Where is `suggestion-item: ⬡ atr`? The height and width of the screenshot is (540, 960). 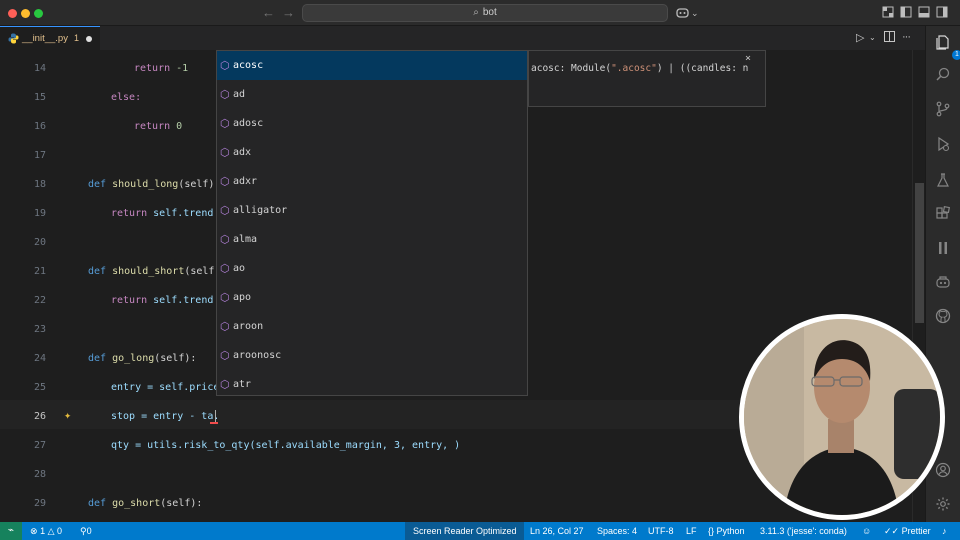
suggestion-item: ⬡ atr is located at coordinates (372, 384).